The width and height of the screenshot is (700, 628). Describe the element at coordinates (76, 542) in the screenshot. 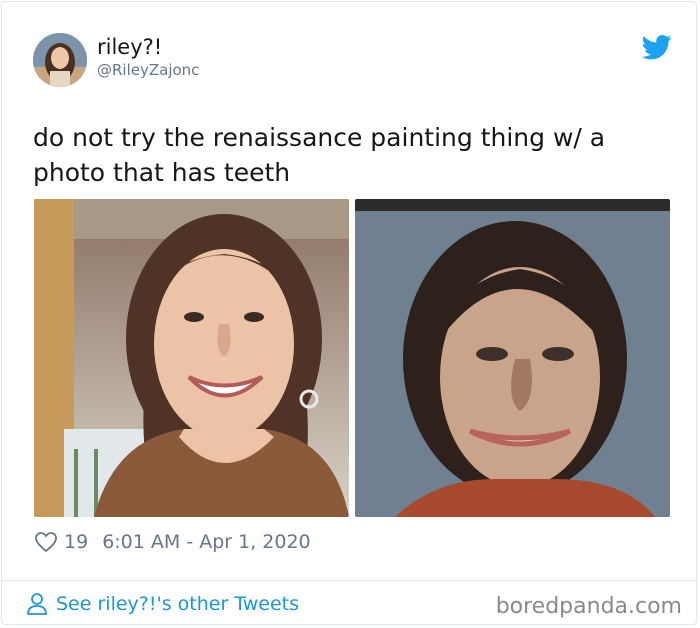

I see `like-count: 19` at that location.